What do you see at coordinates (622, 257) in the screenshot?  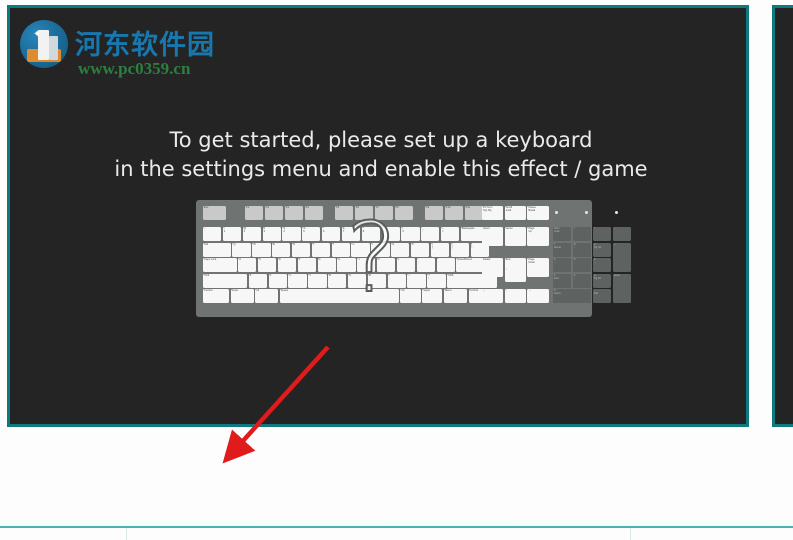 I see `keyboard-key: +` at bounding box center [622, 257].